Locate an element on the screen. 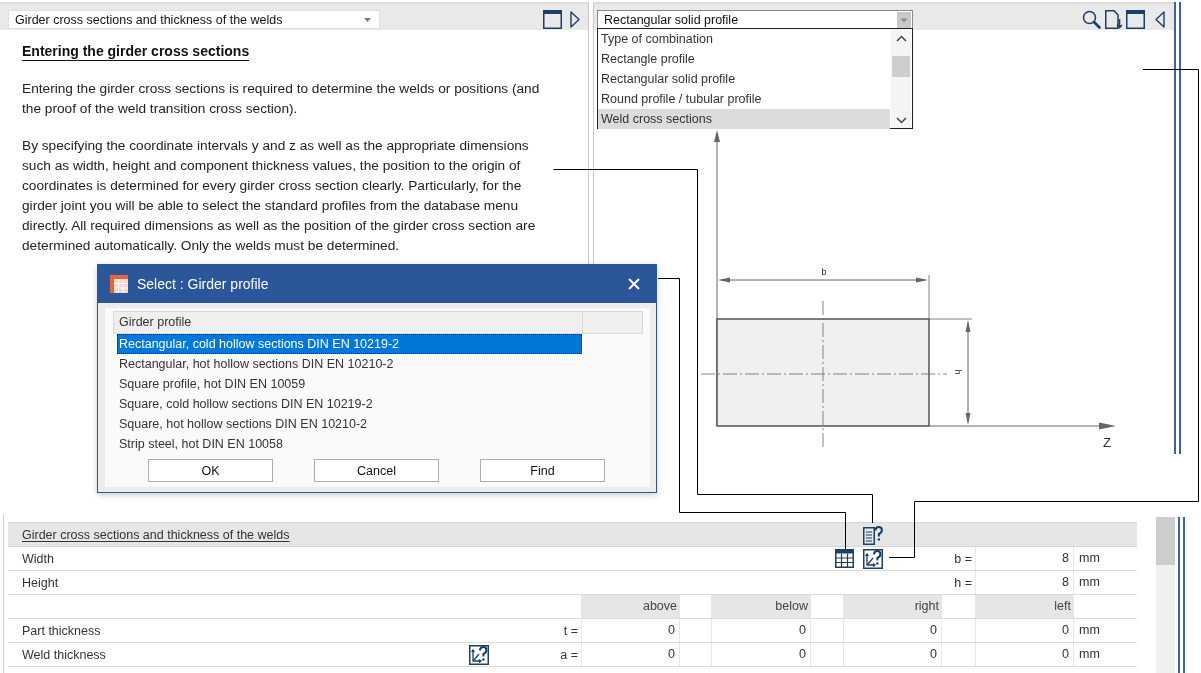 The height and width of the screenshot is (673, 1201). help-paragraph: By specifying the coordinate intervals y and z as well as the appropriate dimensions such as width, height and component thickness values, the position to the origin of coordinates is determined for every girder cross section clearly. Particularly, for the girder joint you will be able to select the standard profiles from the database menu directly. All required dimensions as well as the position of the girder cross section are determined automatically. Only the welds must be determined. is located at coordinates (279, 196).